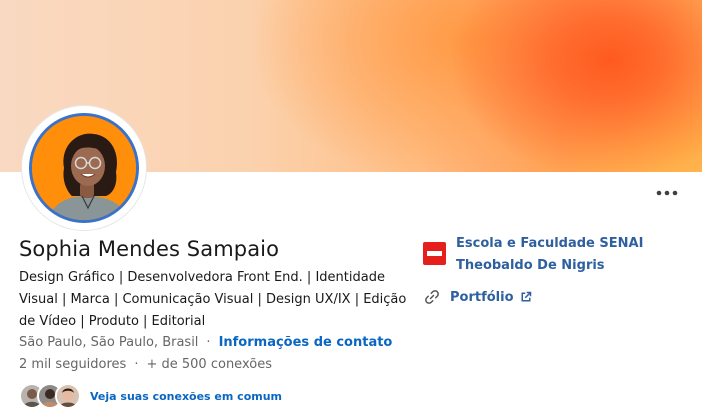  What do you see at coordinates (50, 396) in the screenshot?
I see `mutual-avatars` at bounding box center [50, 396].